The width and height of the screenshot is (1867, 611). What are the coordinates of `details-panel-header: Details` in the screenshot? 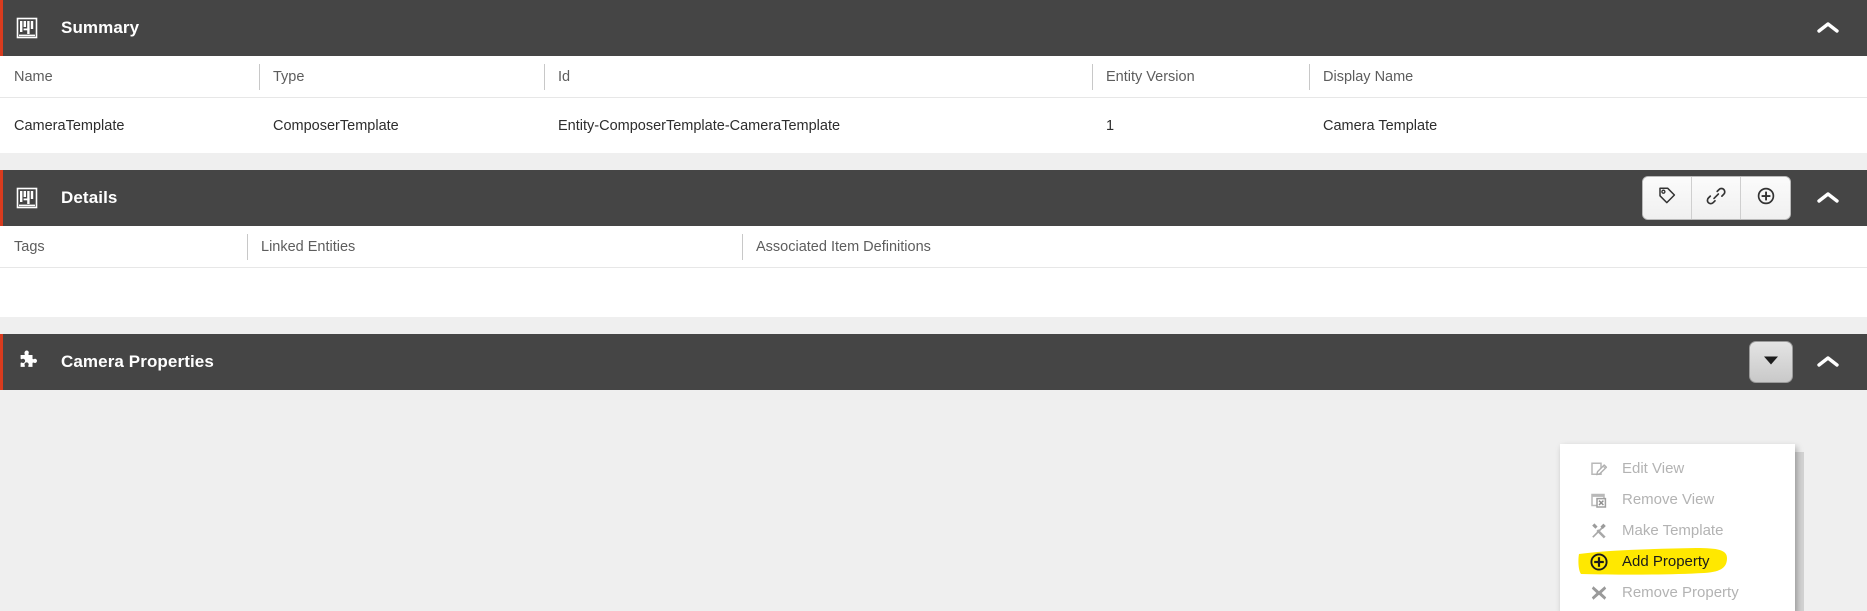 It's located at (933, 198).